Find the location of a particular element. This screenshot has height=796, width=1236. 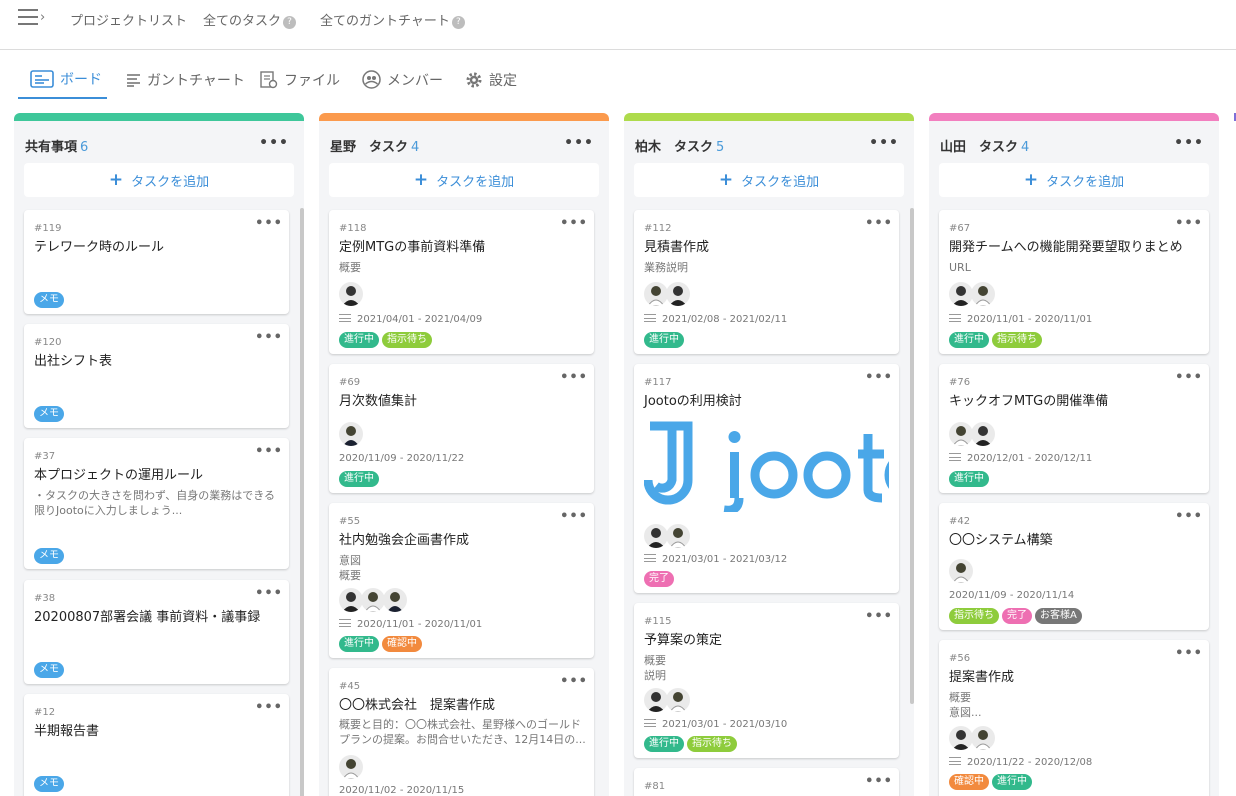

task-id: #69 is located at coordinates (350, 382).